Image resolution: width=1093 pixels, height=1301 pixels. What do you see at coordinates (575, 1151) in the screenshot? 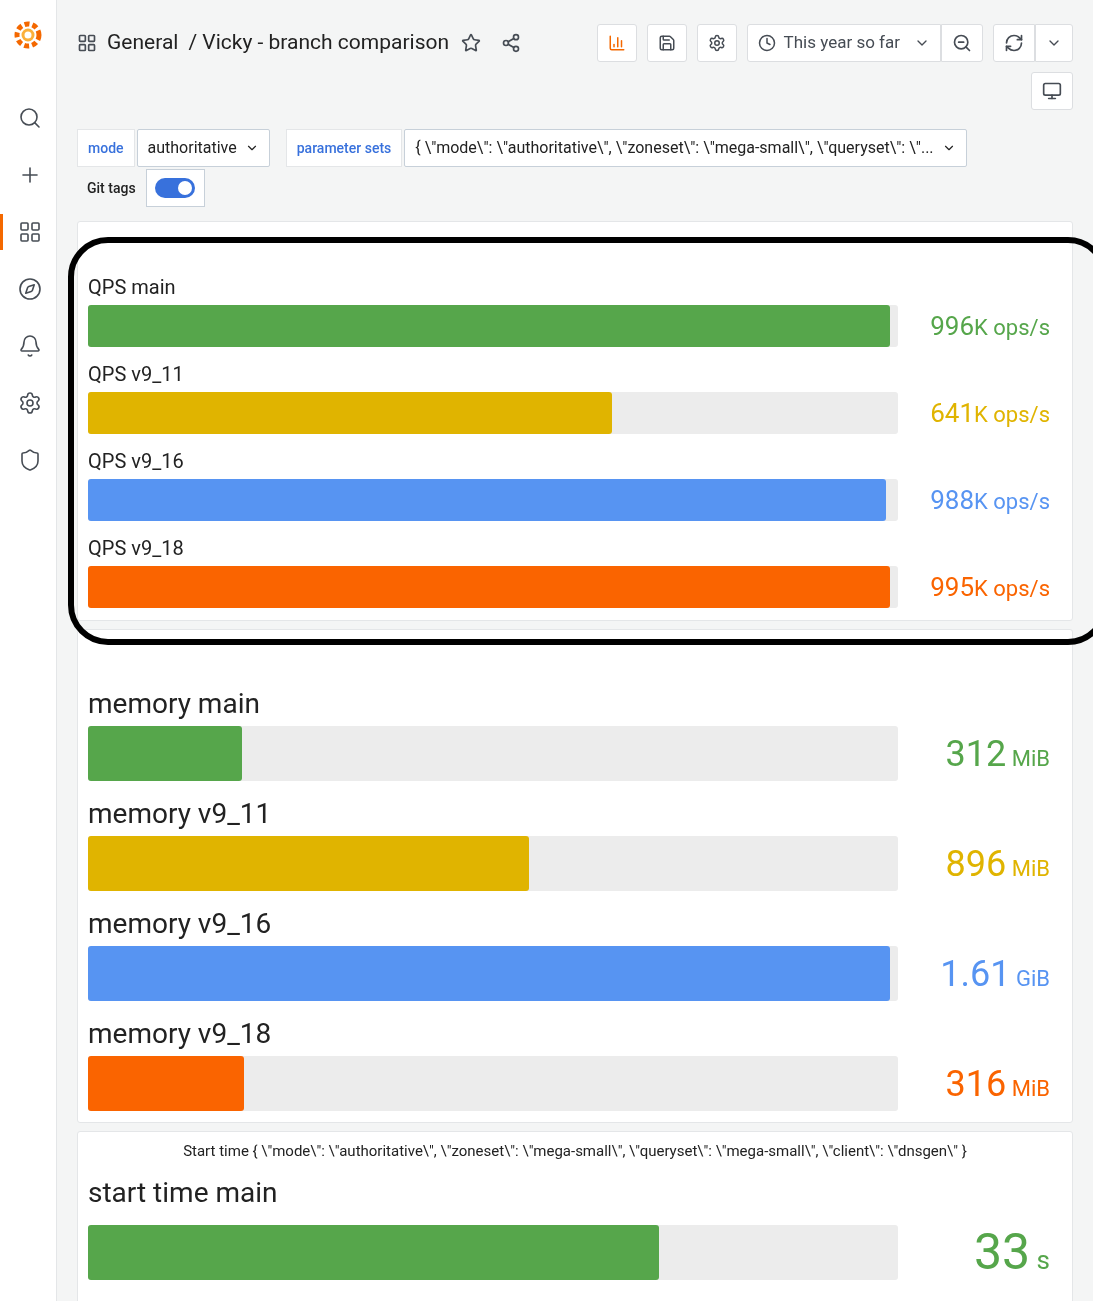
I see `panel-title: Start time { \"mode\": \"authoritative\", \"zoneset\": \"mega-small\", \"queryset\": \"mega-small\", \"client\": \"dnsgen\" }` at bounding box center [575, 1151].